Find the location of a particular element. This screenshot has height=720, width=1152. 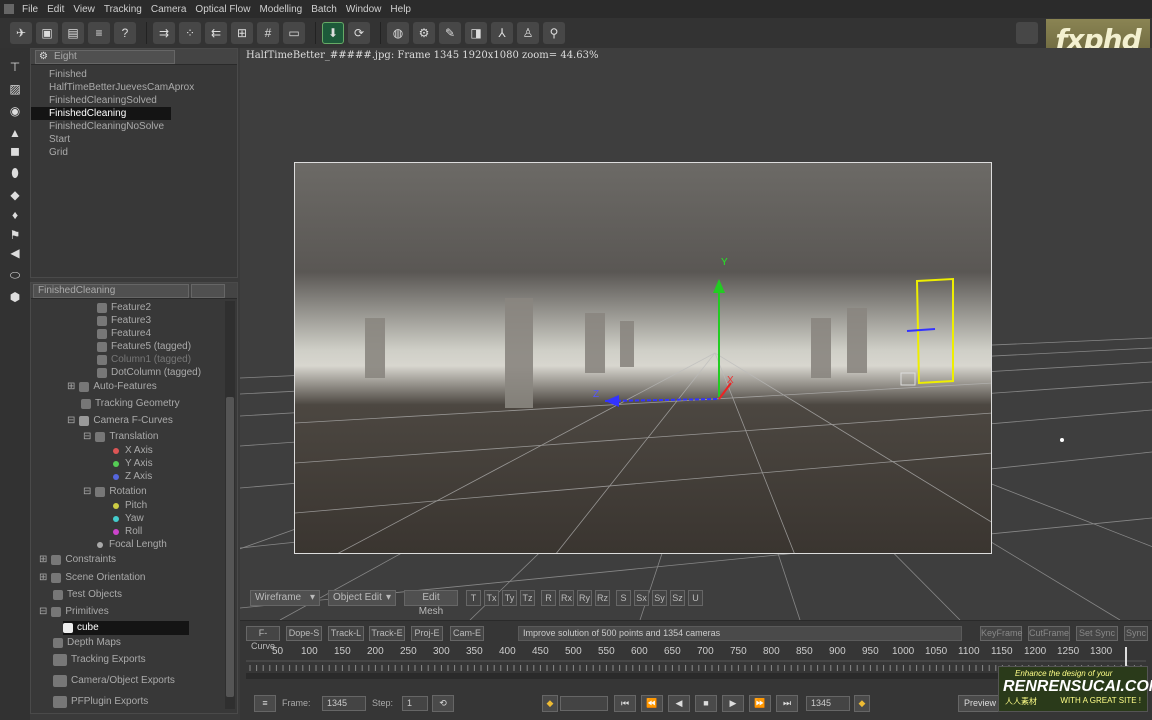

object-mode-icon: ⬇ is located at coordinates (333, 33).